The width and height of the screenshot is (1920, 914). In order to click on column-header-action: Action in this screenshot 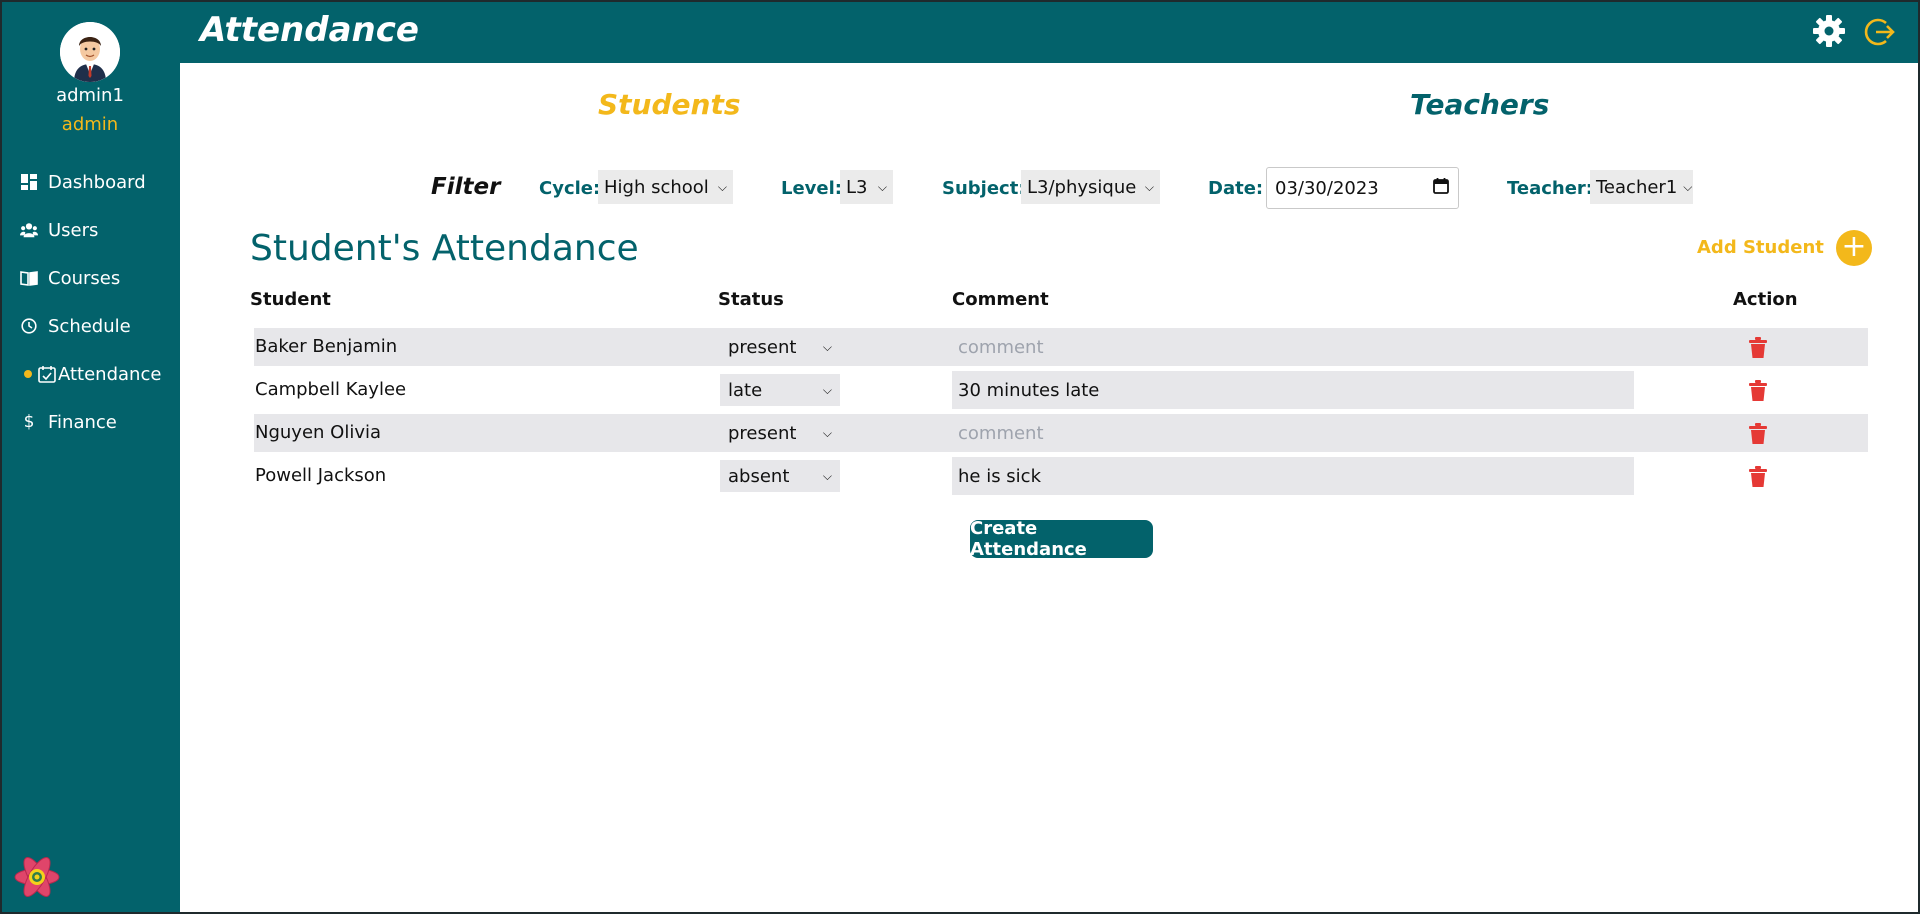, I will do `click(1765, 299)`.